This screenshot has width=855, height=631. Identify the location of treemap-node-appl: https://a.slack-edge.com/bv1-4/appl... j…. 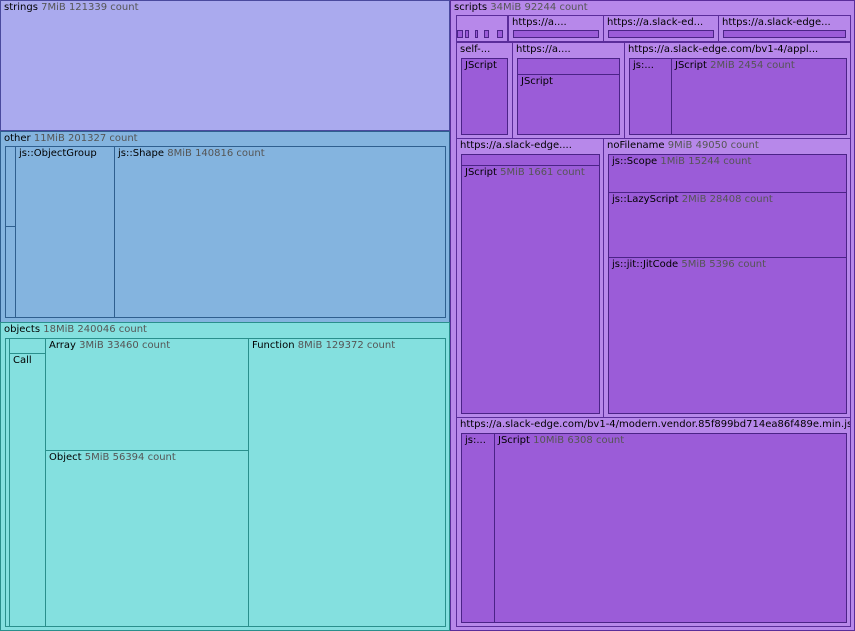
(737, 90).